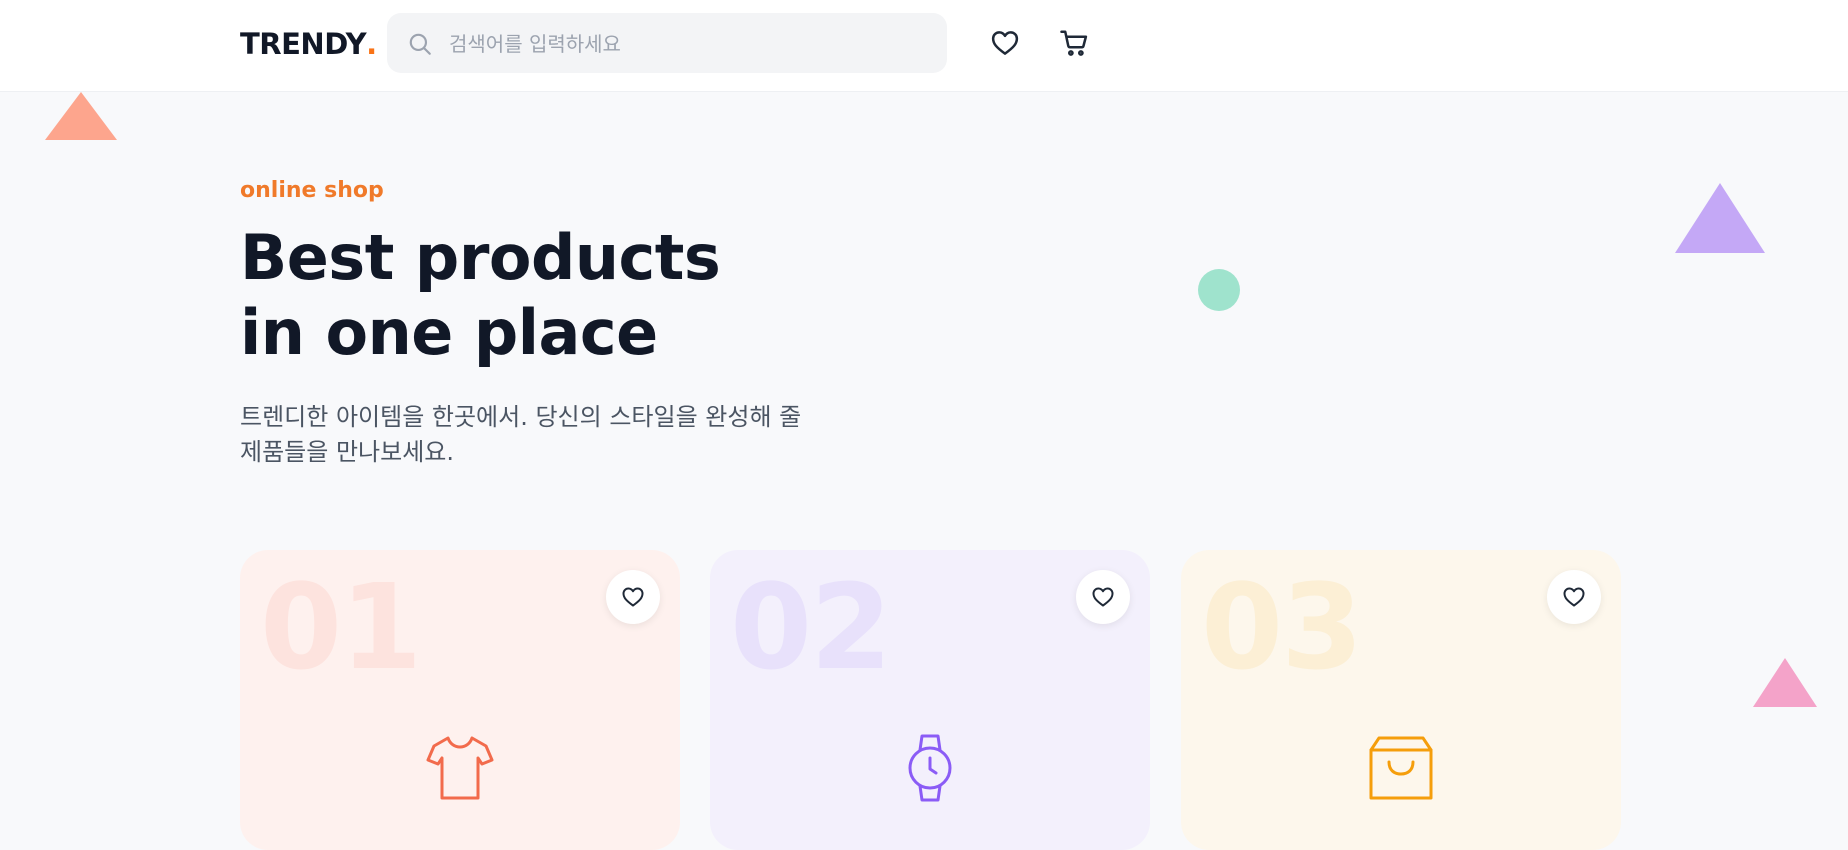 The width and height of the screenshot is (1848, 850). Describe the element at coordinates (1074, 43) in the screenshot. I see `cart-icon` at that location.